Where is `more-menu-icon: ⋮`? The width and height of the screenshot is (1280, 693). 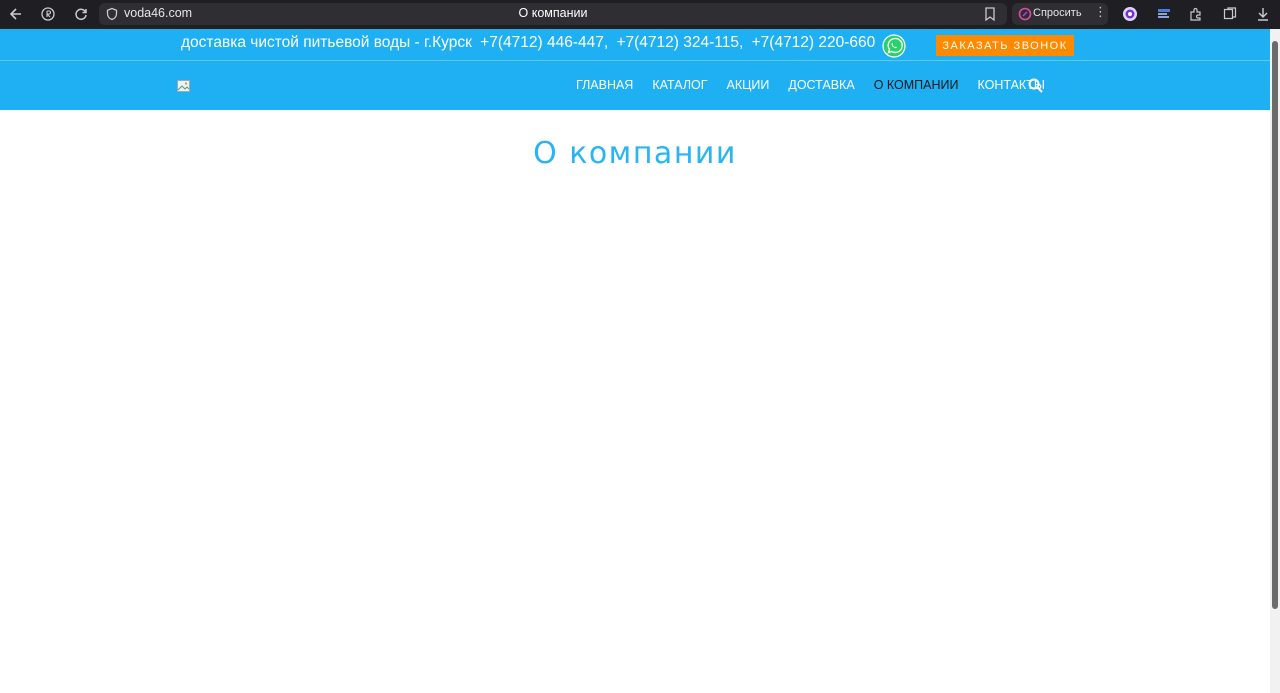
more-menu-icon: ⋮ is located at coordinates (1100, 12).